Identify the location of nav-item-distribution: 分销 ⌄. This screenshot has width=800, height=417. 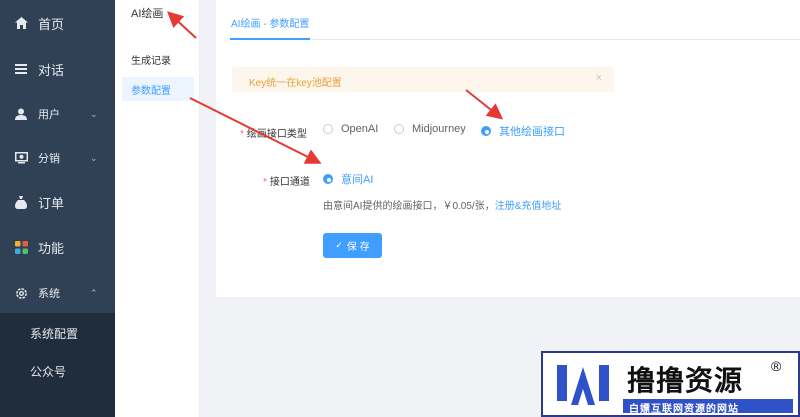
(57, 158).